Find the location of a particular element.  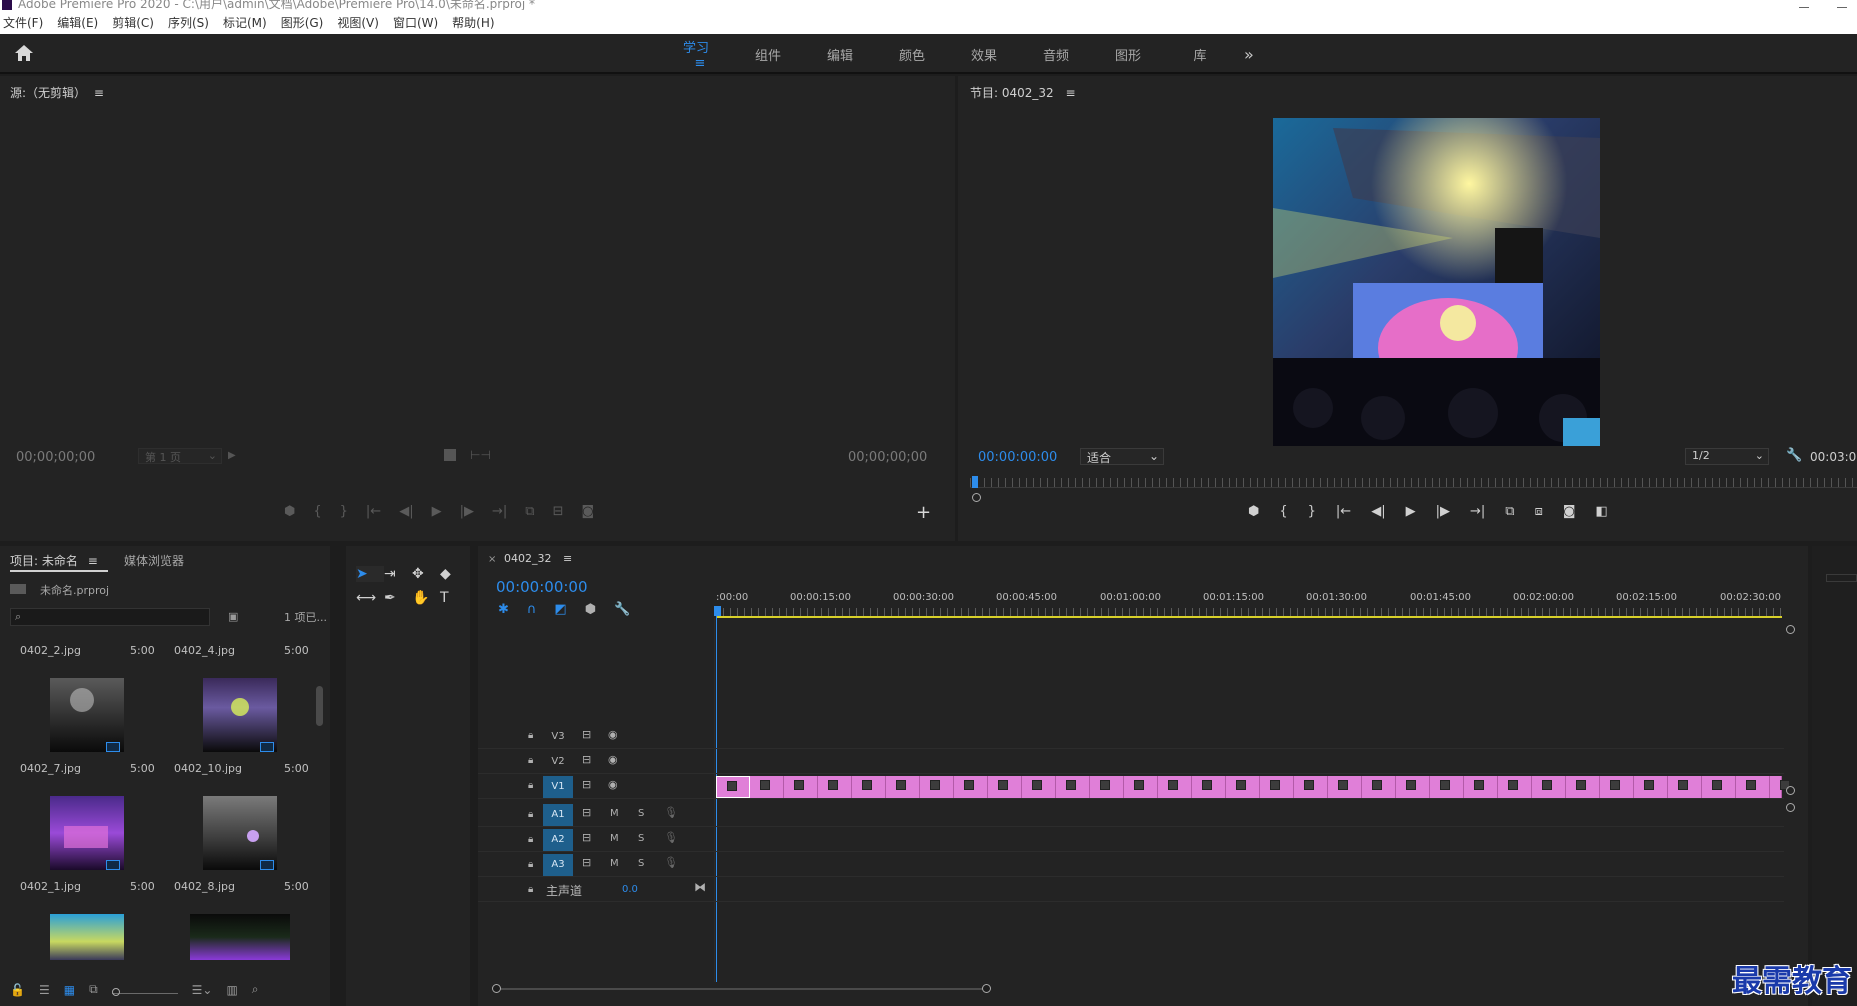

workspace-tab-libraries: 库 is located at coordinates (1200, 54).